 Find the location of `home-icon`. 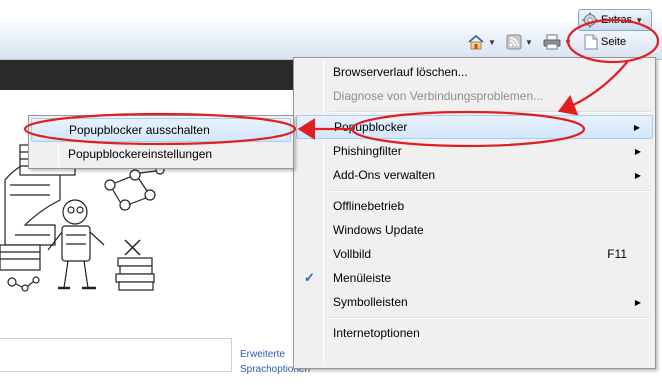

home-icon is located at coordinates (476, 42).